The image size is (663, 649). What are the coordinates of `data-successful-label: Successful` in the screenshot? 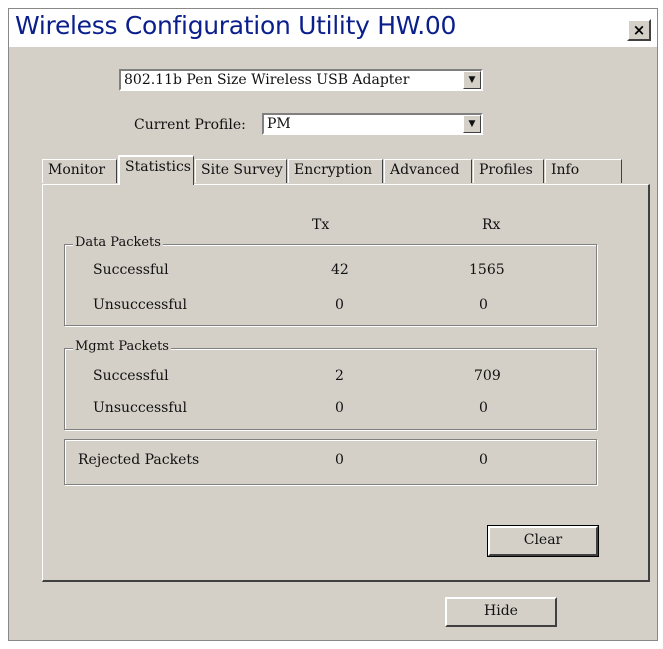 It's located at (131, 270).